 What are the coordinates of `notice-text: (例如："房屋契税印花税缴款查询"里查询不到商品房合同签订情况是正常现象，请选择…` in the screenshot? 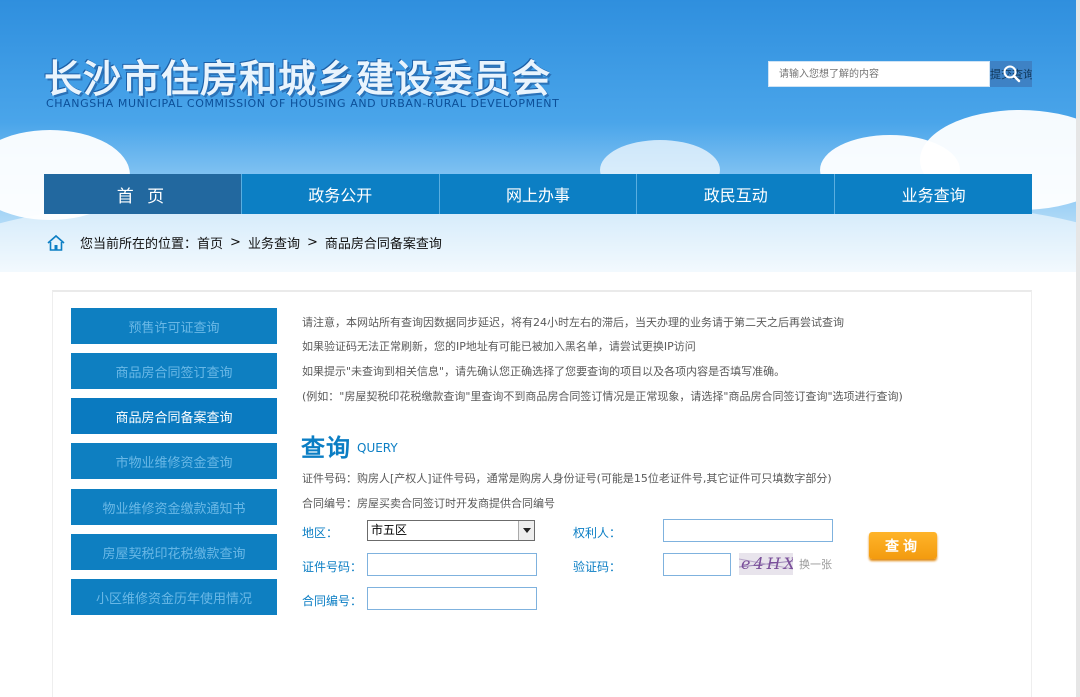 It's located at (602, 396).